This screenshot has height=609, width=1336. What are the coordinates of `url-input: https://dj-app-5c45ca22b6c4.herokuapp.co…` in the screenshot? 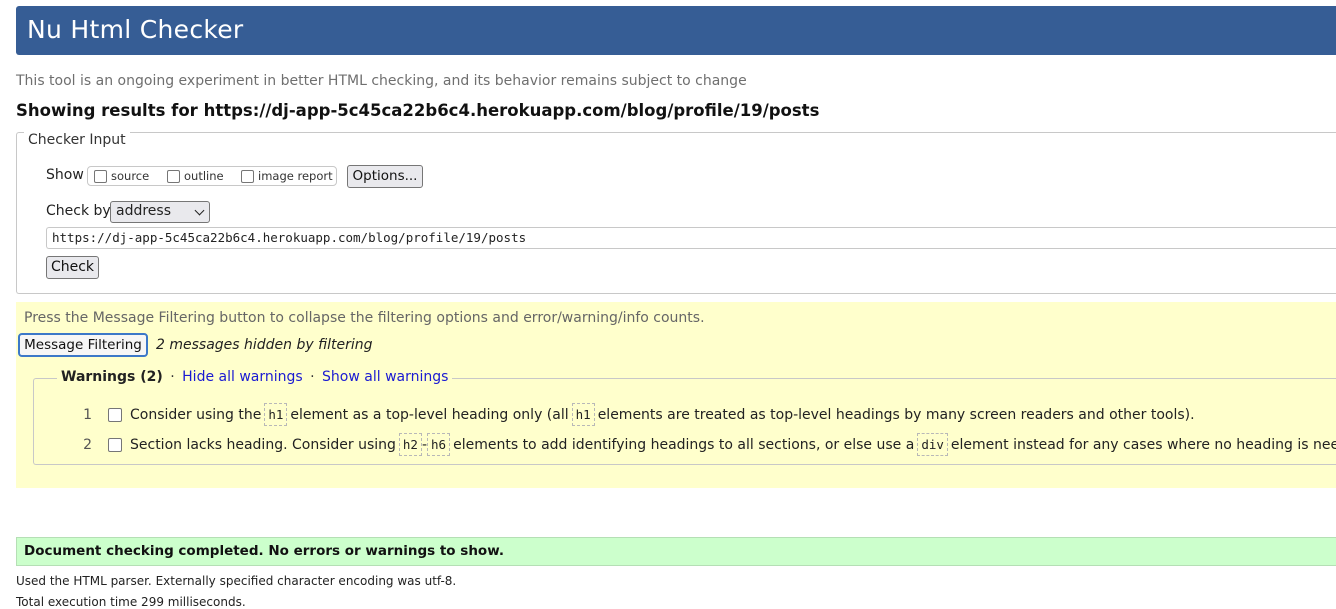 It's located at (691, 238).